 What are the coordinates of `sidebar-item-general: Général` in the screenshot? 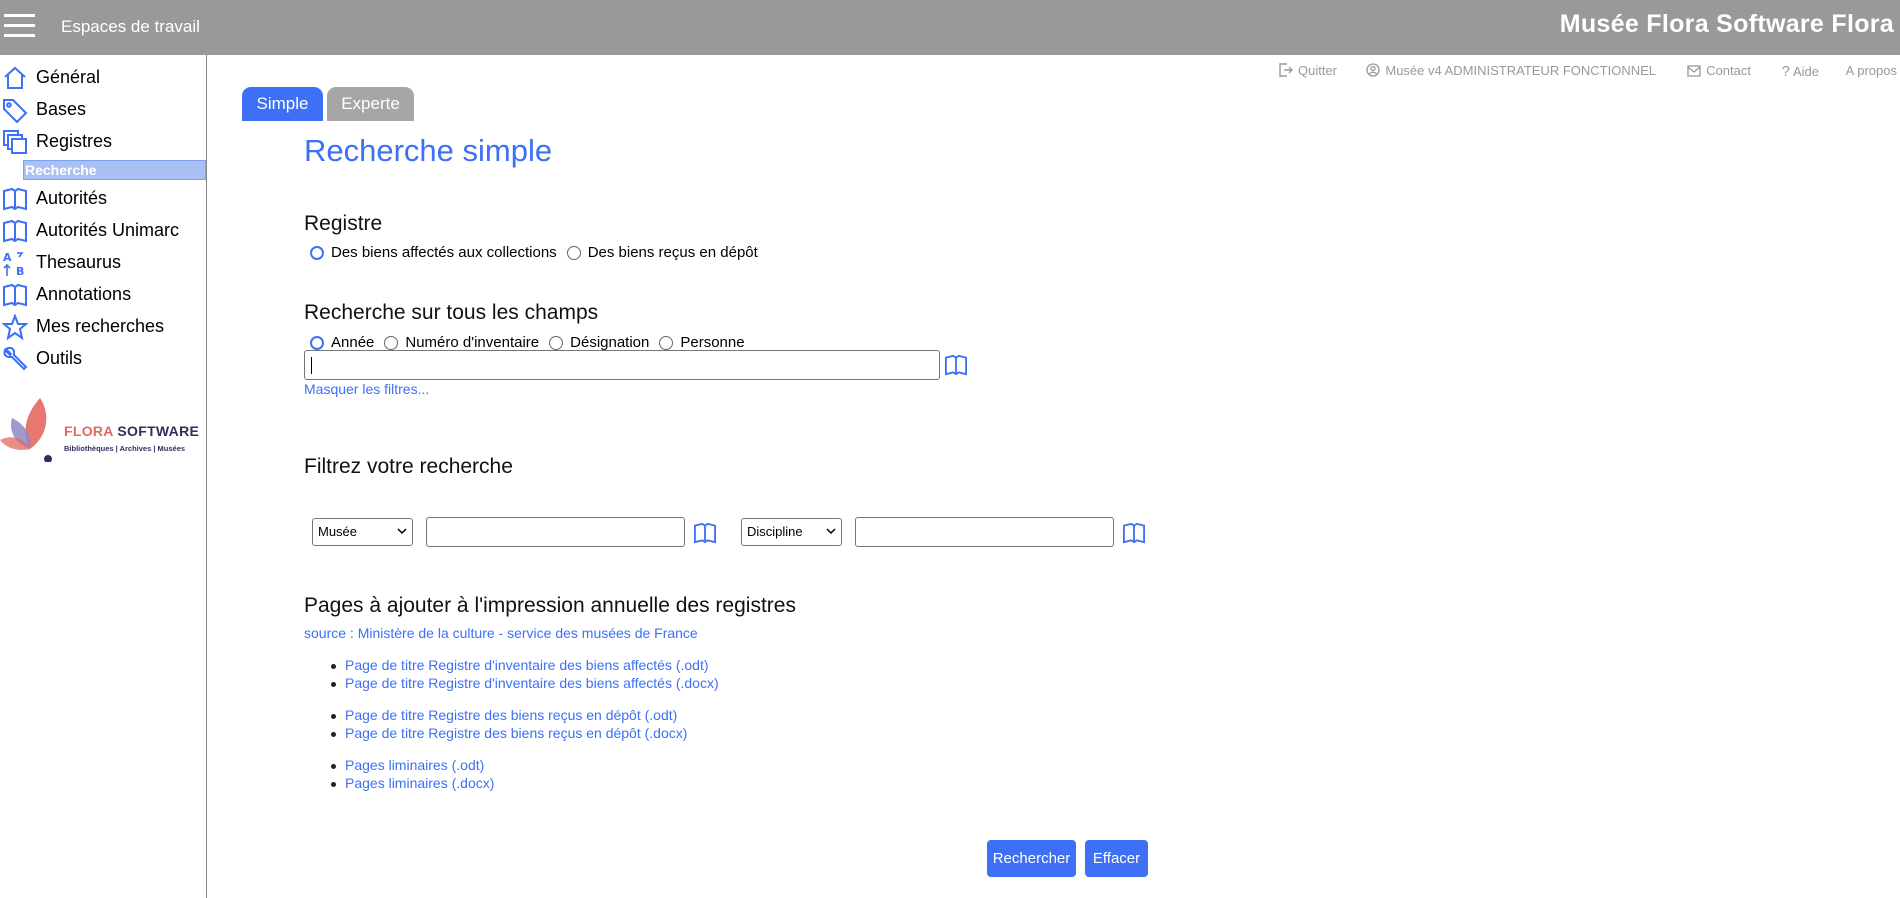 It's located at (103, 77).